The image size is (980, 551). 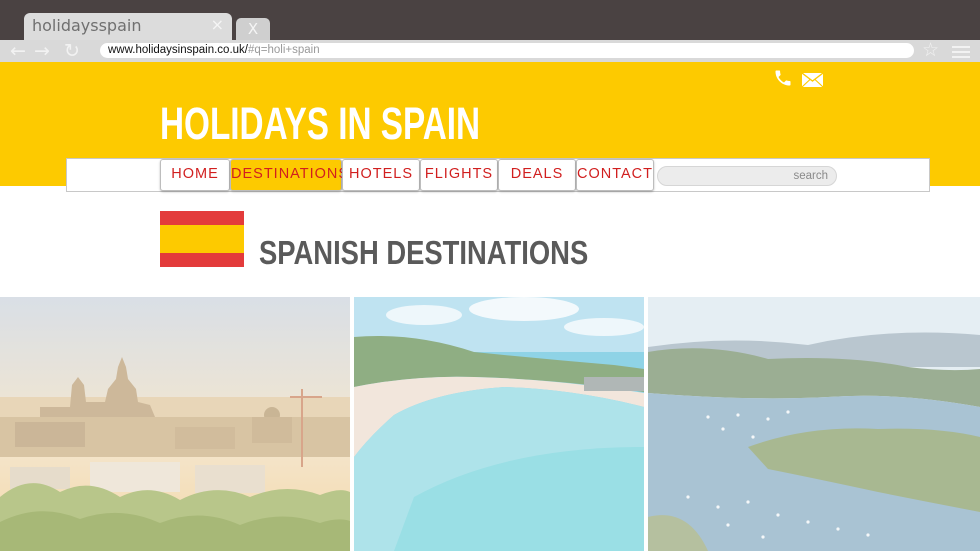 What do you see at coordinates (490, 20) in the screenshot?
I see `browser-tab-bar: holidaysspain × X` at bounding box center [490, 20].